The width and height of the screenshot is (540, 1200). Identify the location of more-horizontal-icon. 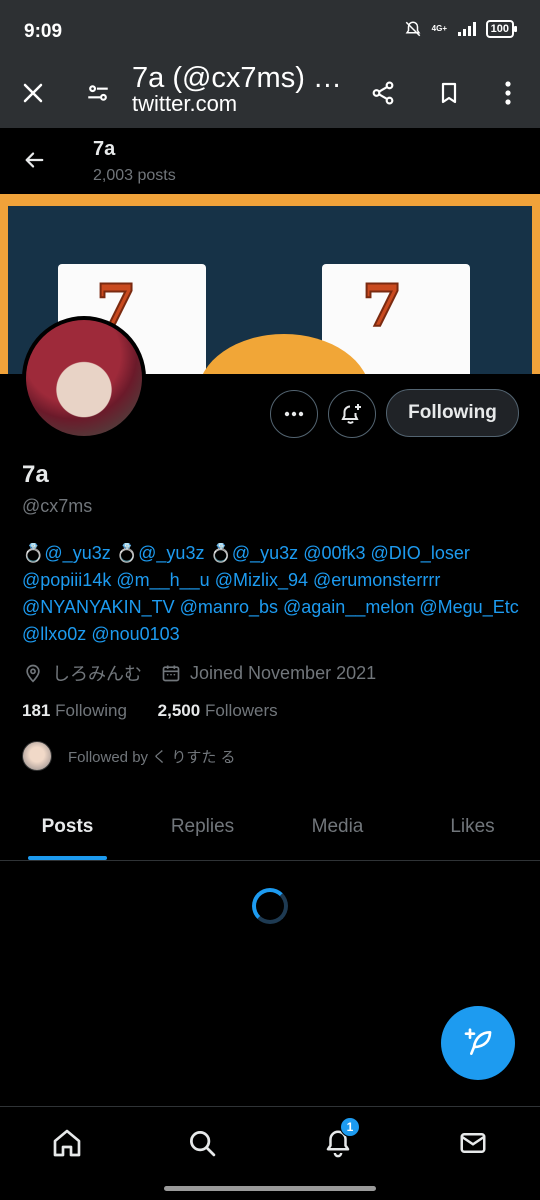
(294, 414).